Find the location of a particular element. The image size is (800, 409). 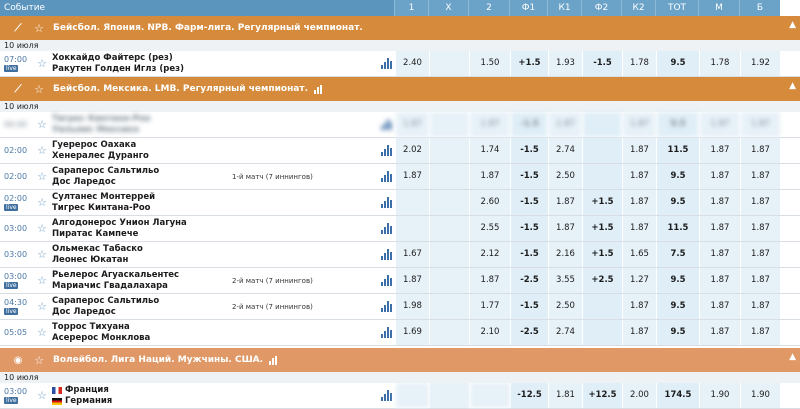

odd-k1: 1.93 is located at coordinates (565, 63).